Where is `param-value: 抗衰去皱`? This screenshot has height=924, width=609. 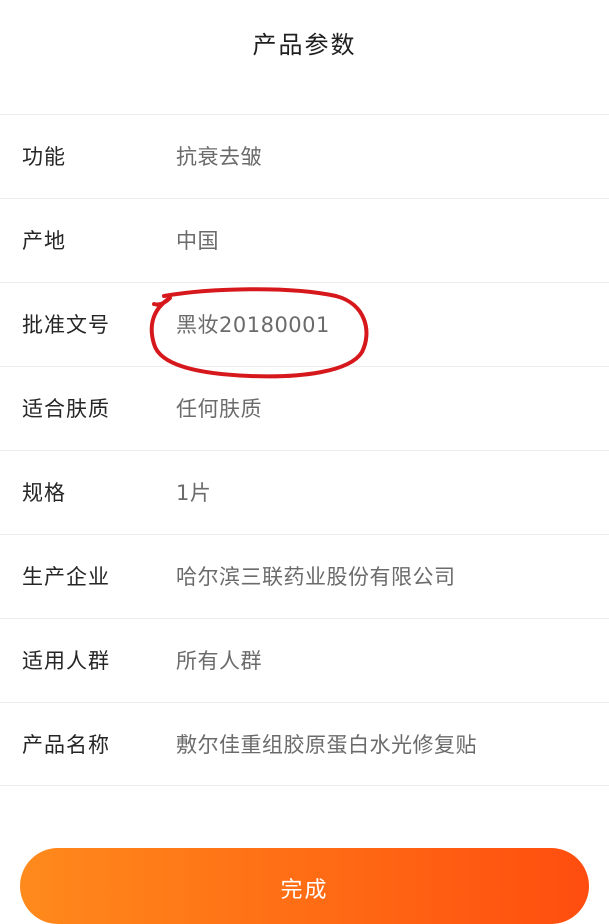
param-value: 抗衰去皱 is located at coordinates (219, 157).